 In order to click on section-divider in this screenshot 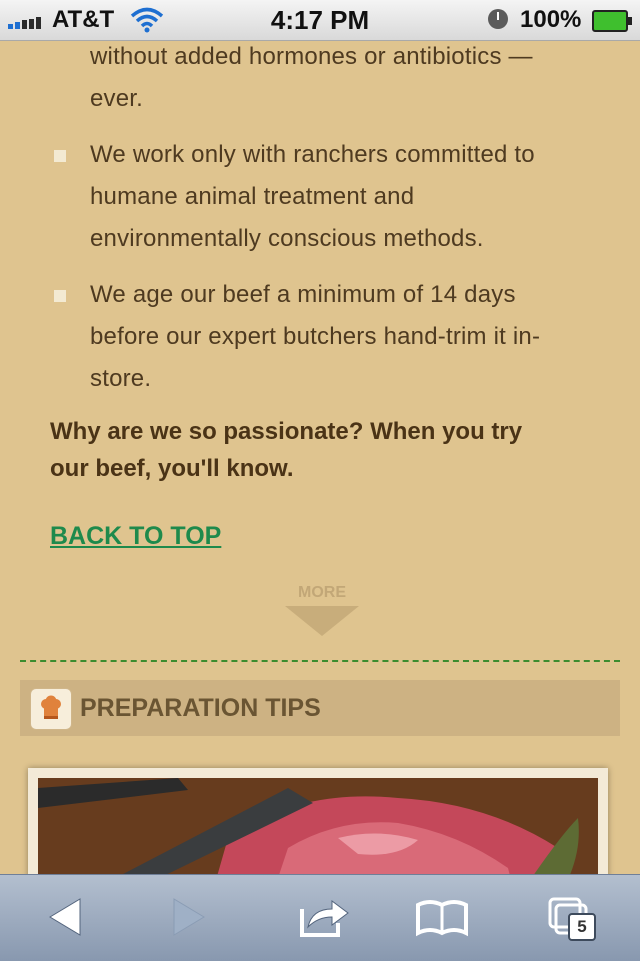, I will do `click(320, 661)`.